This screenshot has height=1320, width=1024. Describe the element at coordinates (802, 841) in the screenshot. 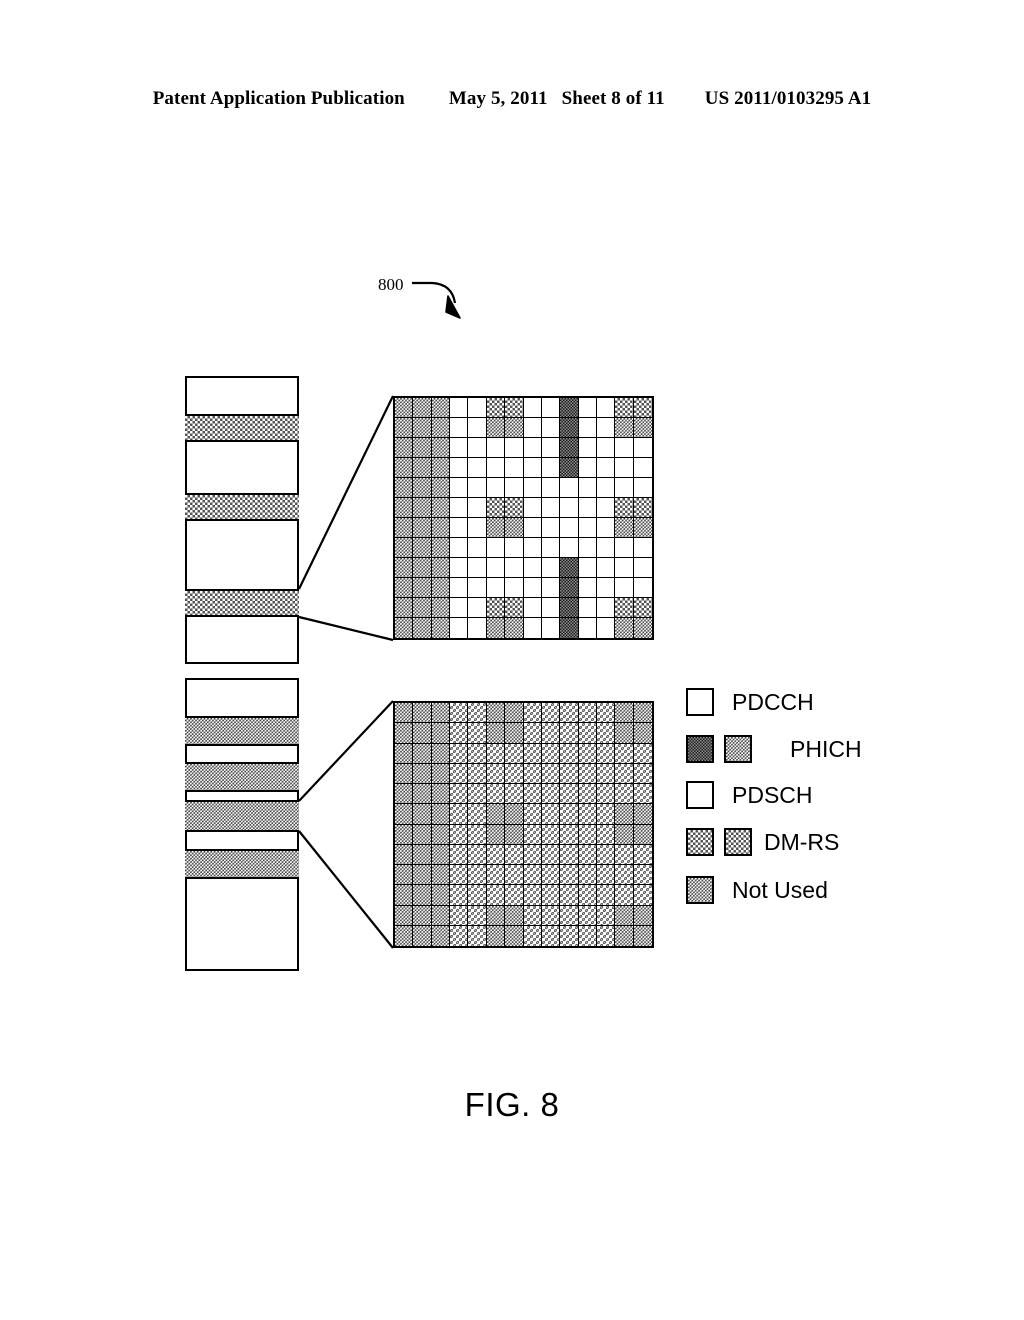

I see `legend-label: DM-RS` at that location.